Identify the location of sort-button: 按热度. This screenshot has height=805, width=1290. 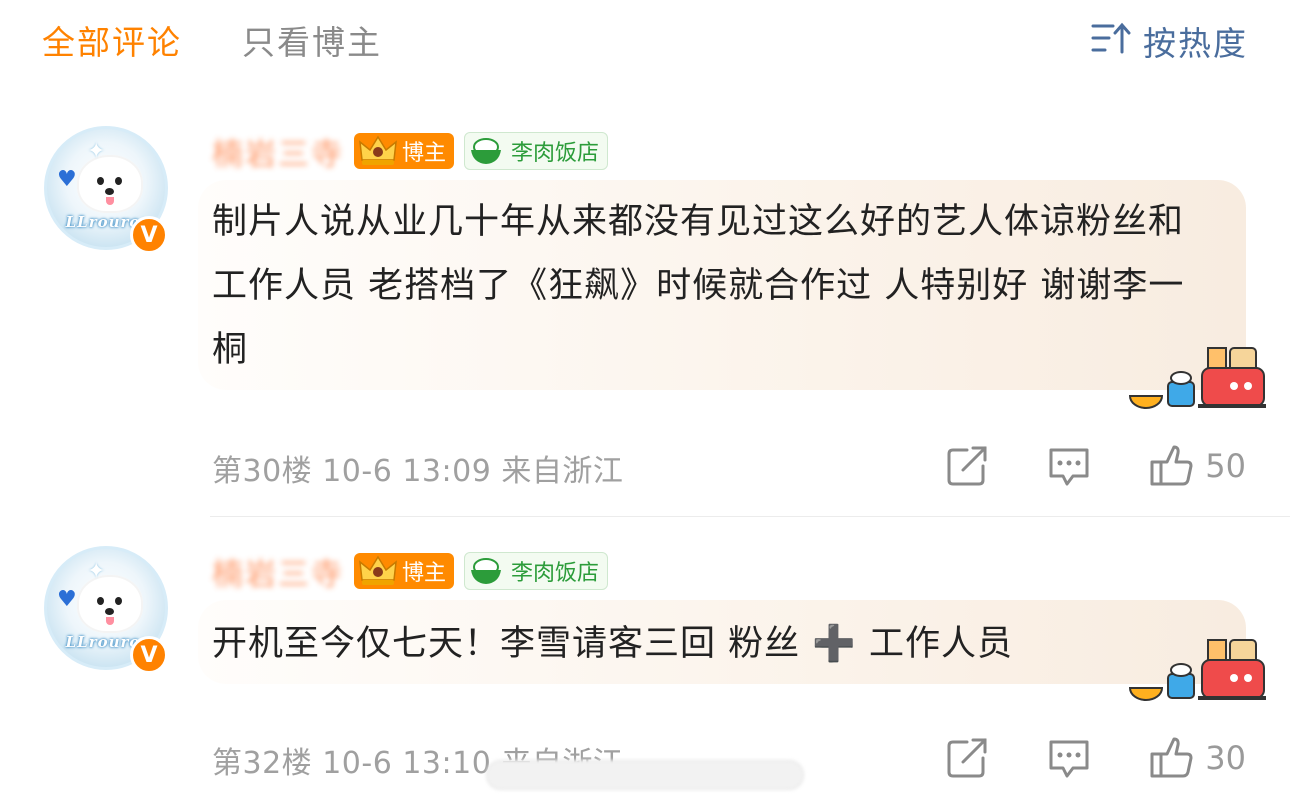
(1169, 44).